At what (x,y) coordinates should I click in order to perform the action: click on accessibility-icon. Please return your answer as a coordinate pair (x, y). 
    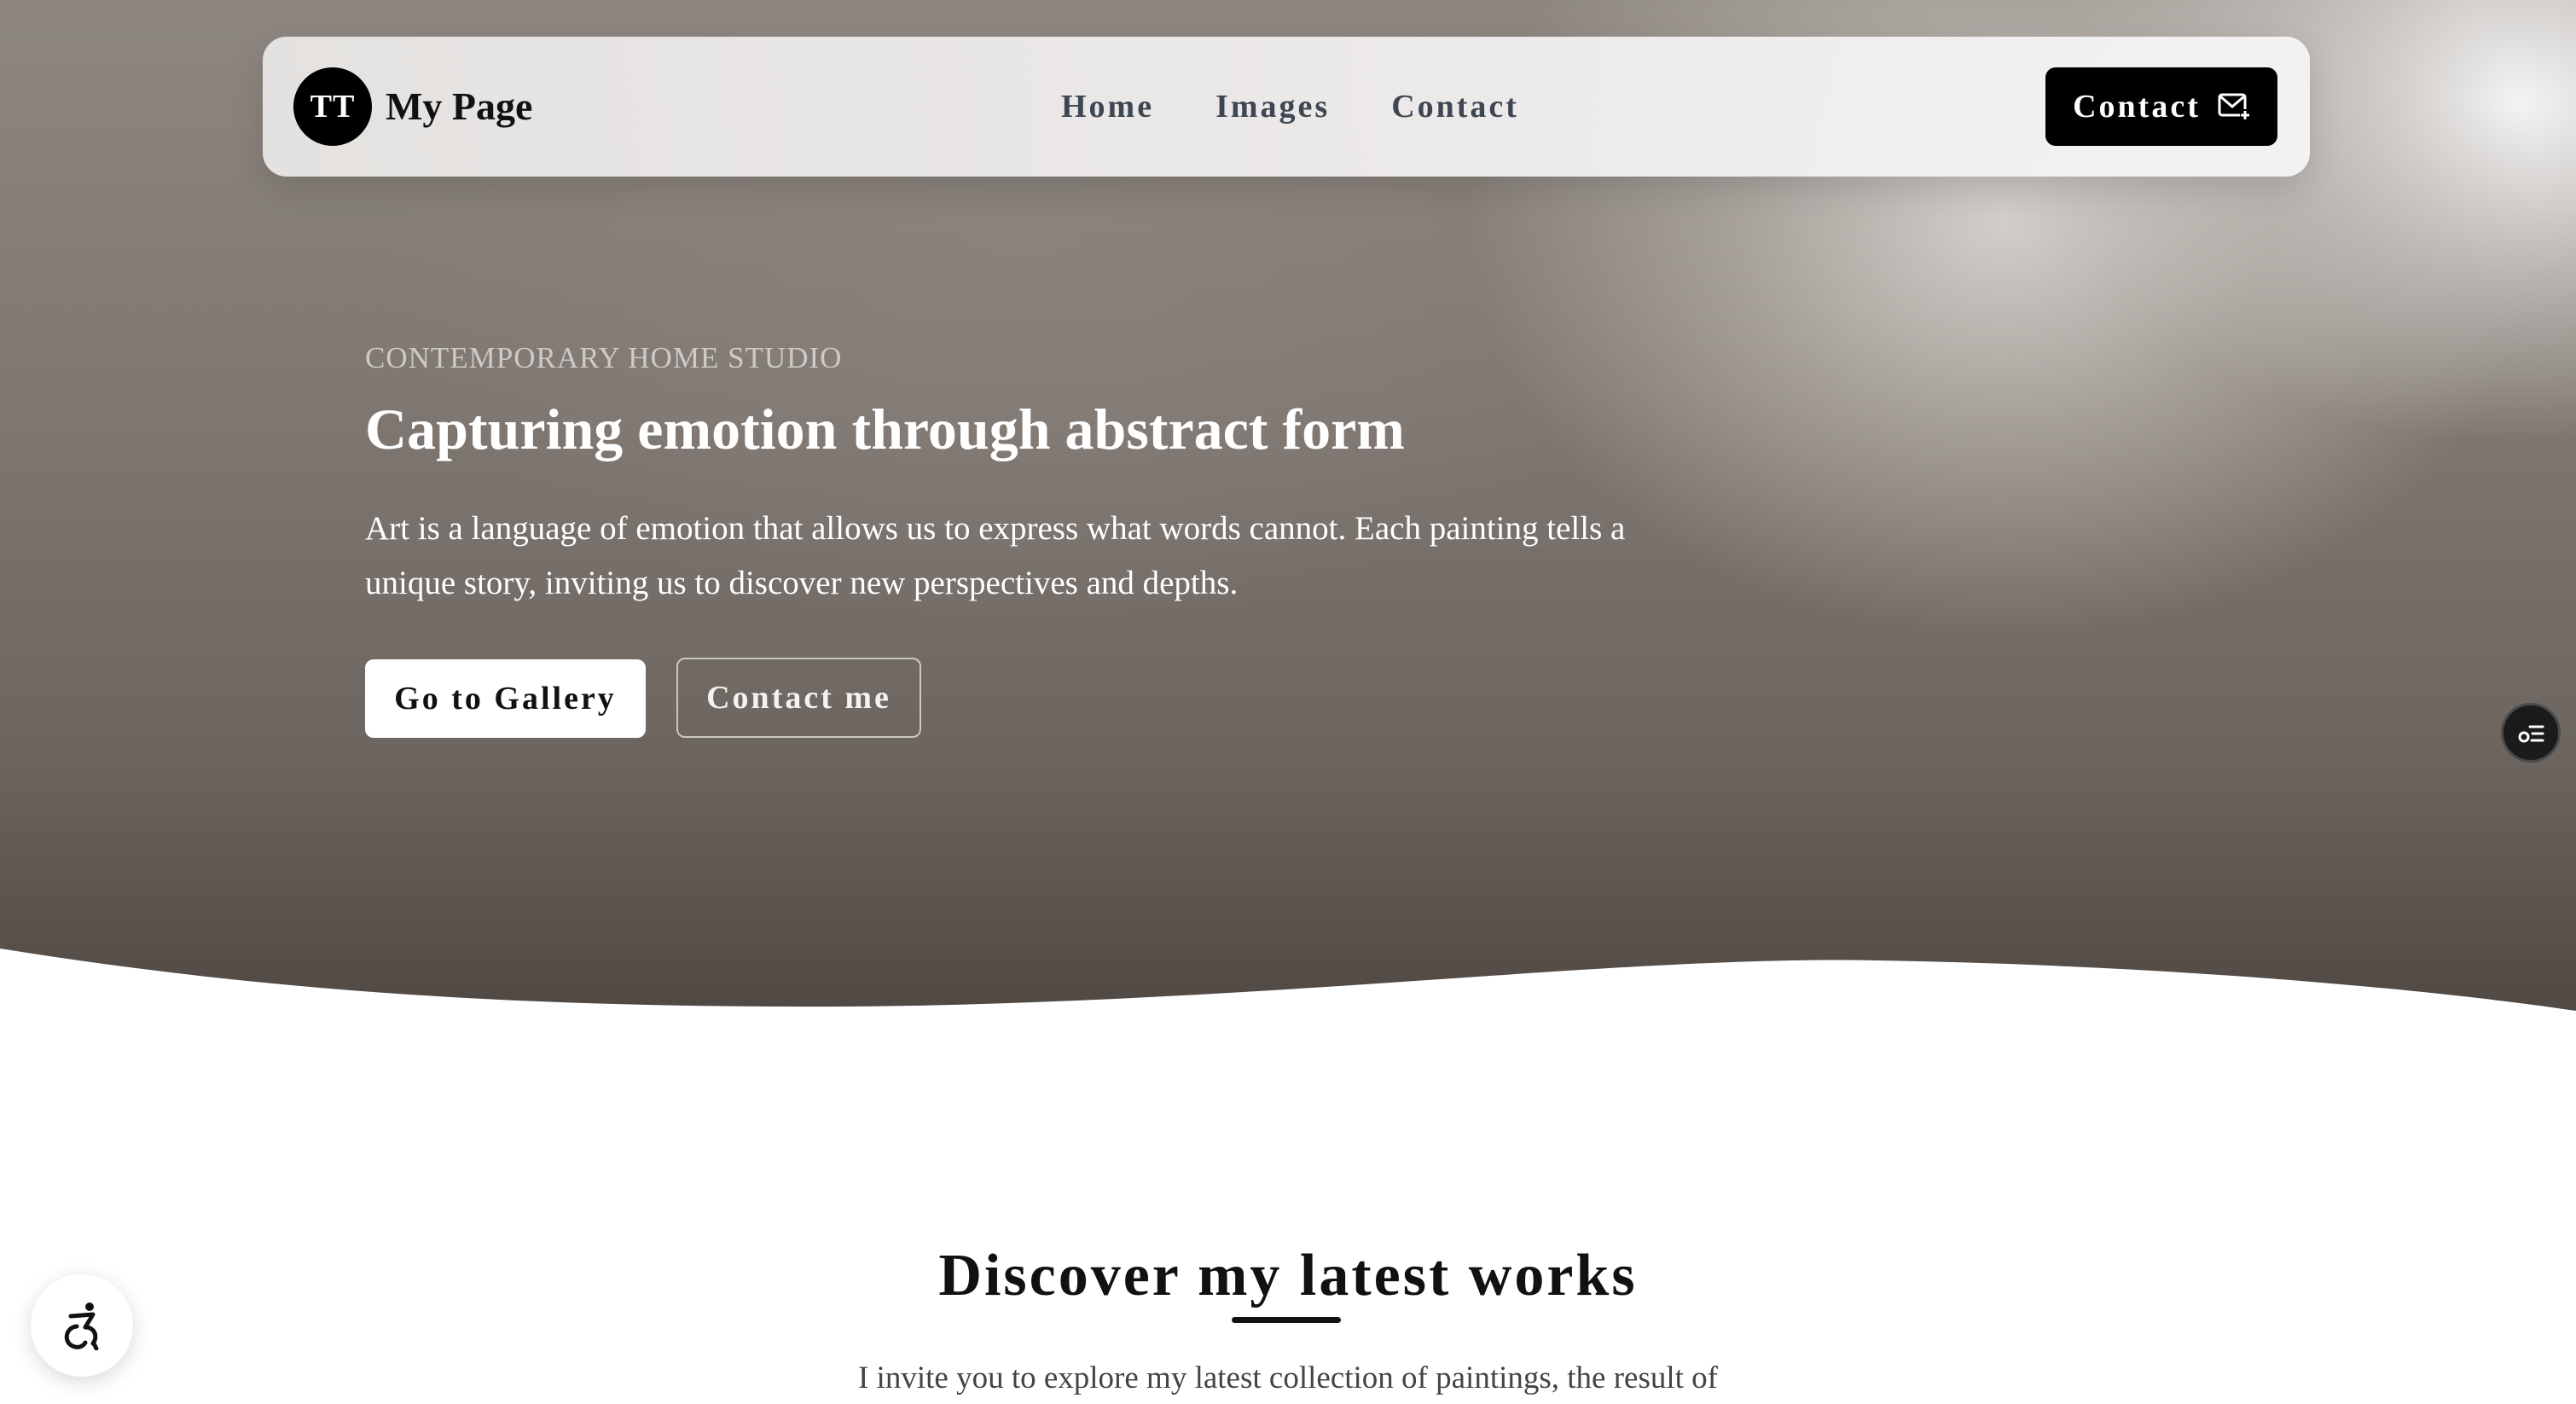
    Looking at the image, I should click on (81, 1326).